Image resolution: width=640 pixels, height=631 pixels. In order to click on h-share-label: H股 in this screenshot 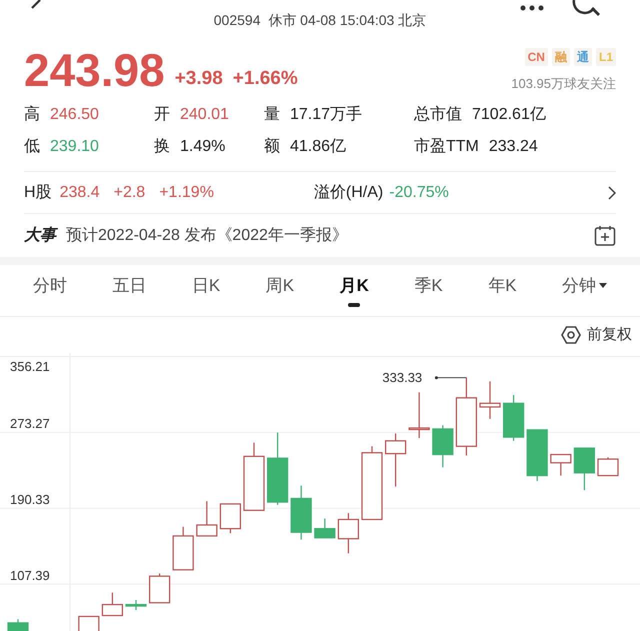, I will do `click(38, 192)`.